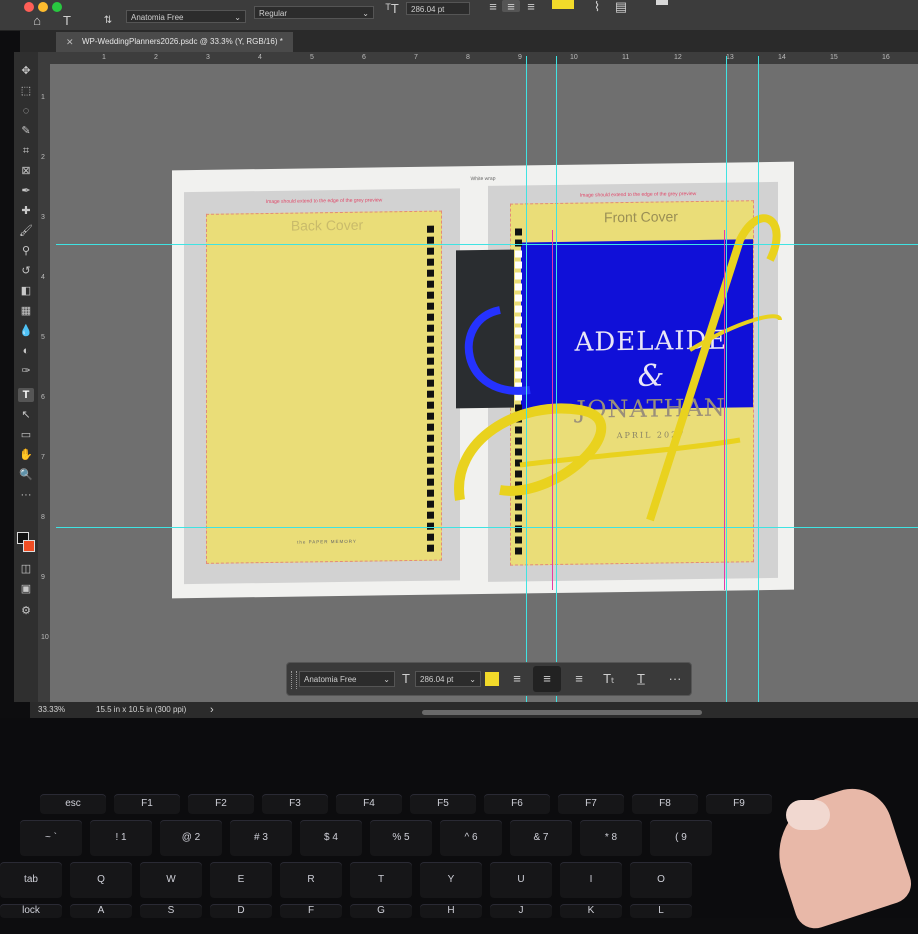  I want to click on more-tools-icon: ···, so click(26, 495).